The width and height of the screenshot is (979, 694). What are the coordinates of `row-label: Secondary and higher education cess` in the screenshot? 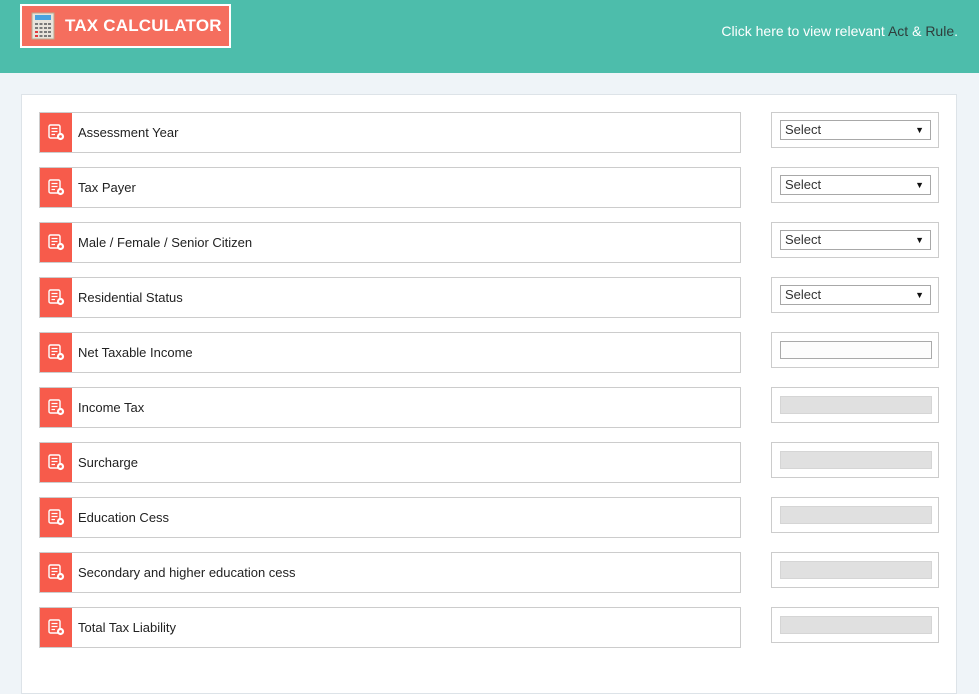 It's located at (187, 572).